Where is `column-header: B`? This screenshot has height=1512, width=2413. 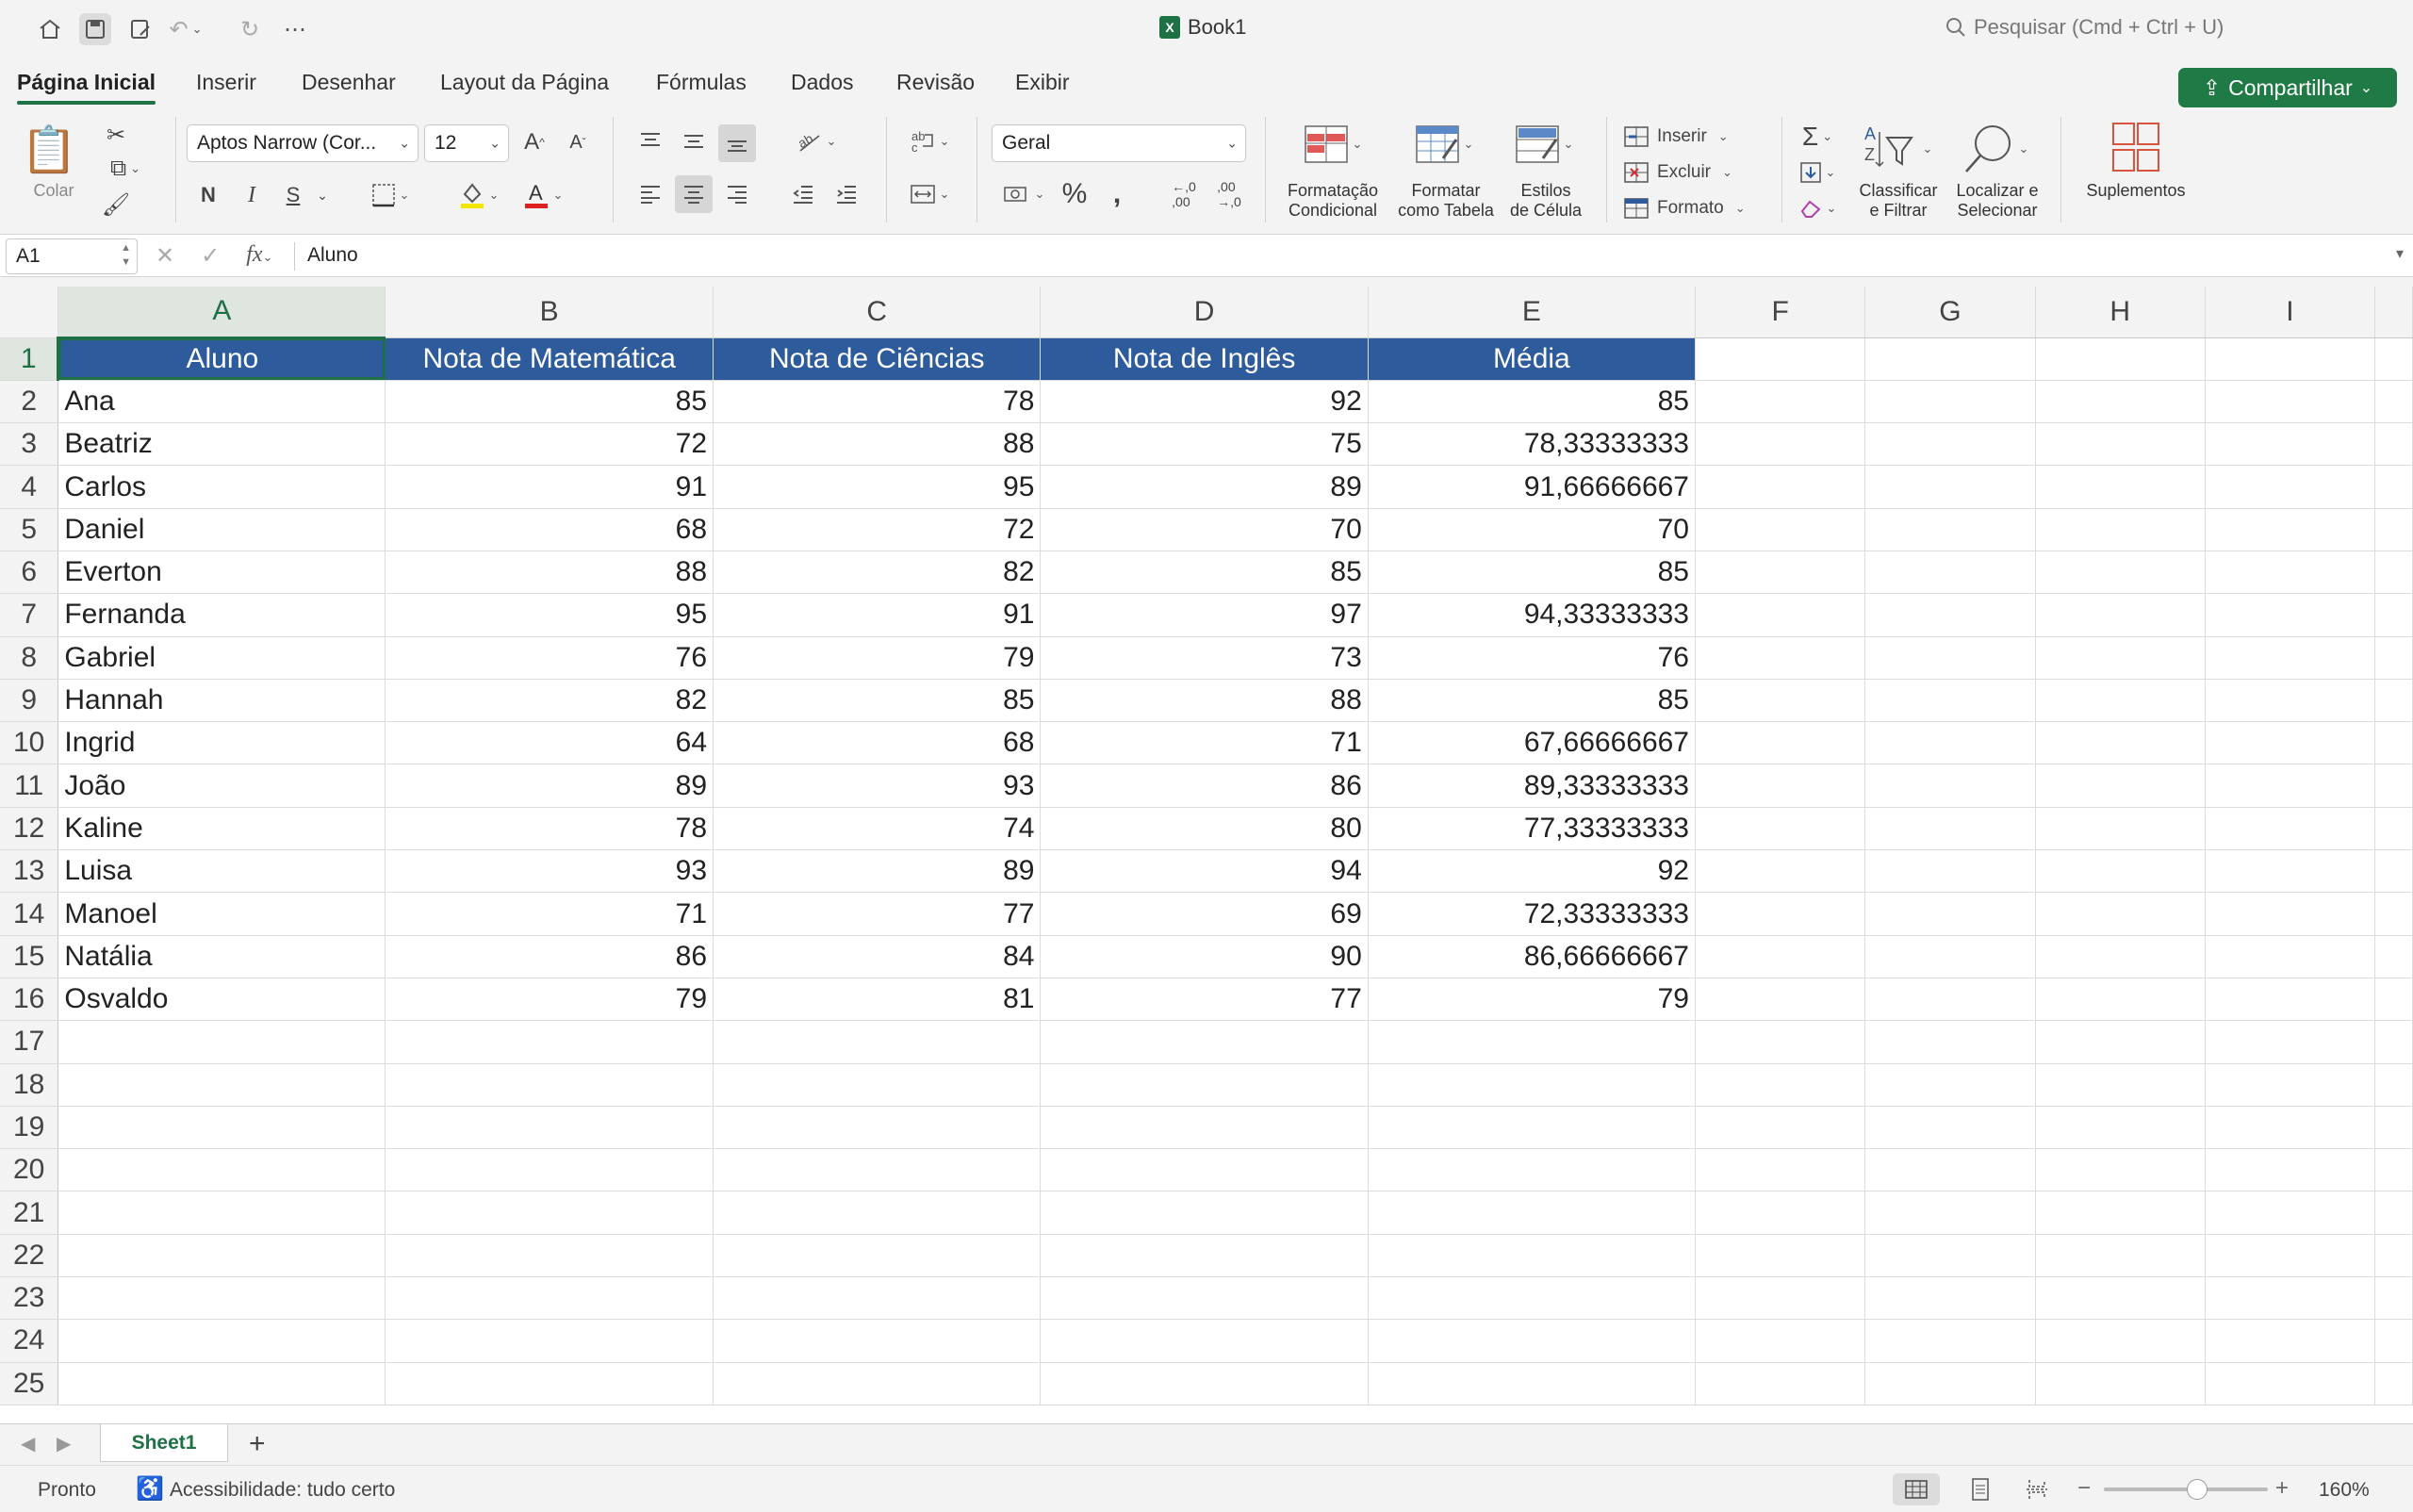 column-header: B is located at coordinates (549, 312).